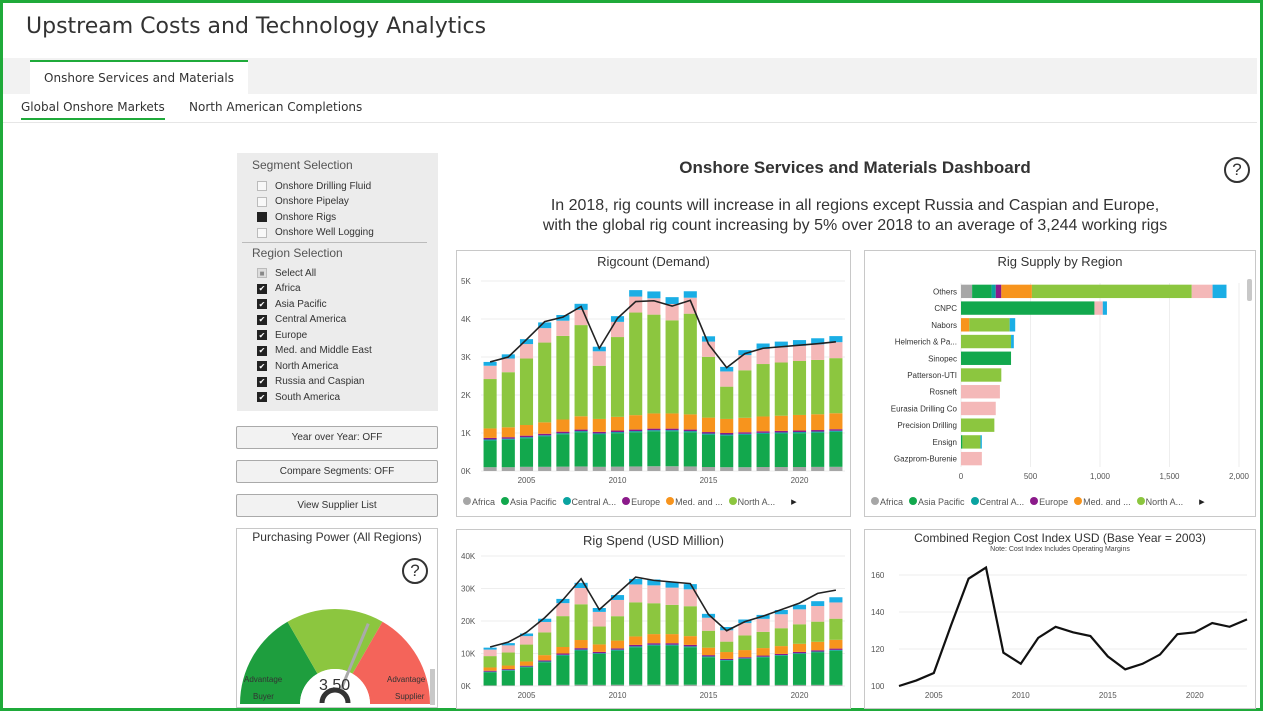 The width and height of the screenshot is (1263, 711). I want to click on subtab-global-onshore-markets: Global Onshore Markets, so click(93, 110).